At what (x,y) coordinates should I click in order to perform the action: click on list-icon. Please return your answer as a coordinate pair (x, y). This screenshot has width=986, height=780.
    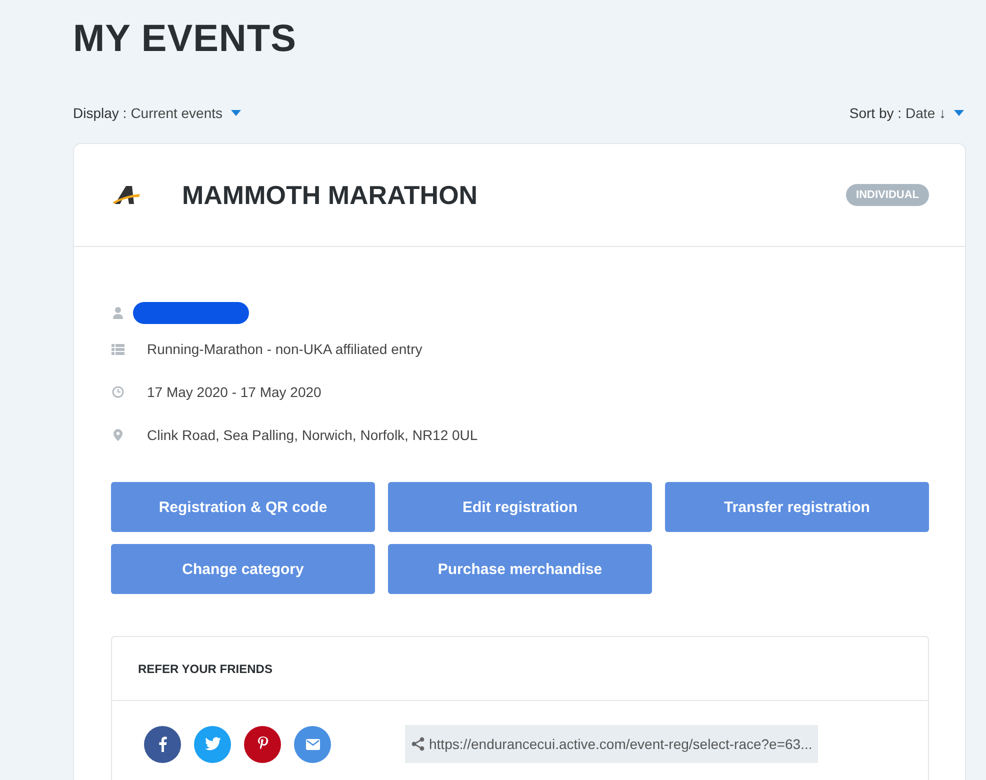
    Looking at the image, I should click on (118, 349).